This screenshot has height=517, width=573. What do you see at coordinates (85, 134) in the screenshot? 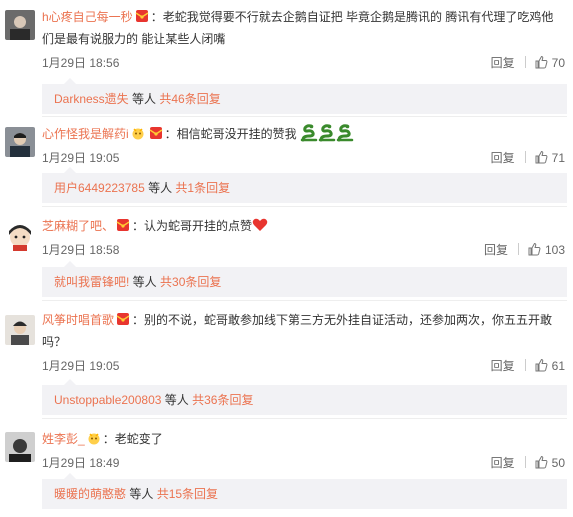
I see `username-link: 心作怪我是解药i` at bounding box center [85, 134].